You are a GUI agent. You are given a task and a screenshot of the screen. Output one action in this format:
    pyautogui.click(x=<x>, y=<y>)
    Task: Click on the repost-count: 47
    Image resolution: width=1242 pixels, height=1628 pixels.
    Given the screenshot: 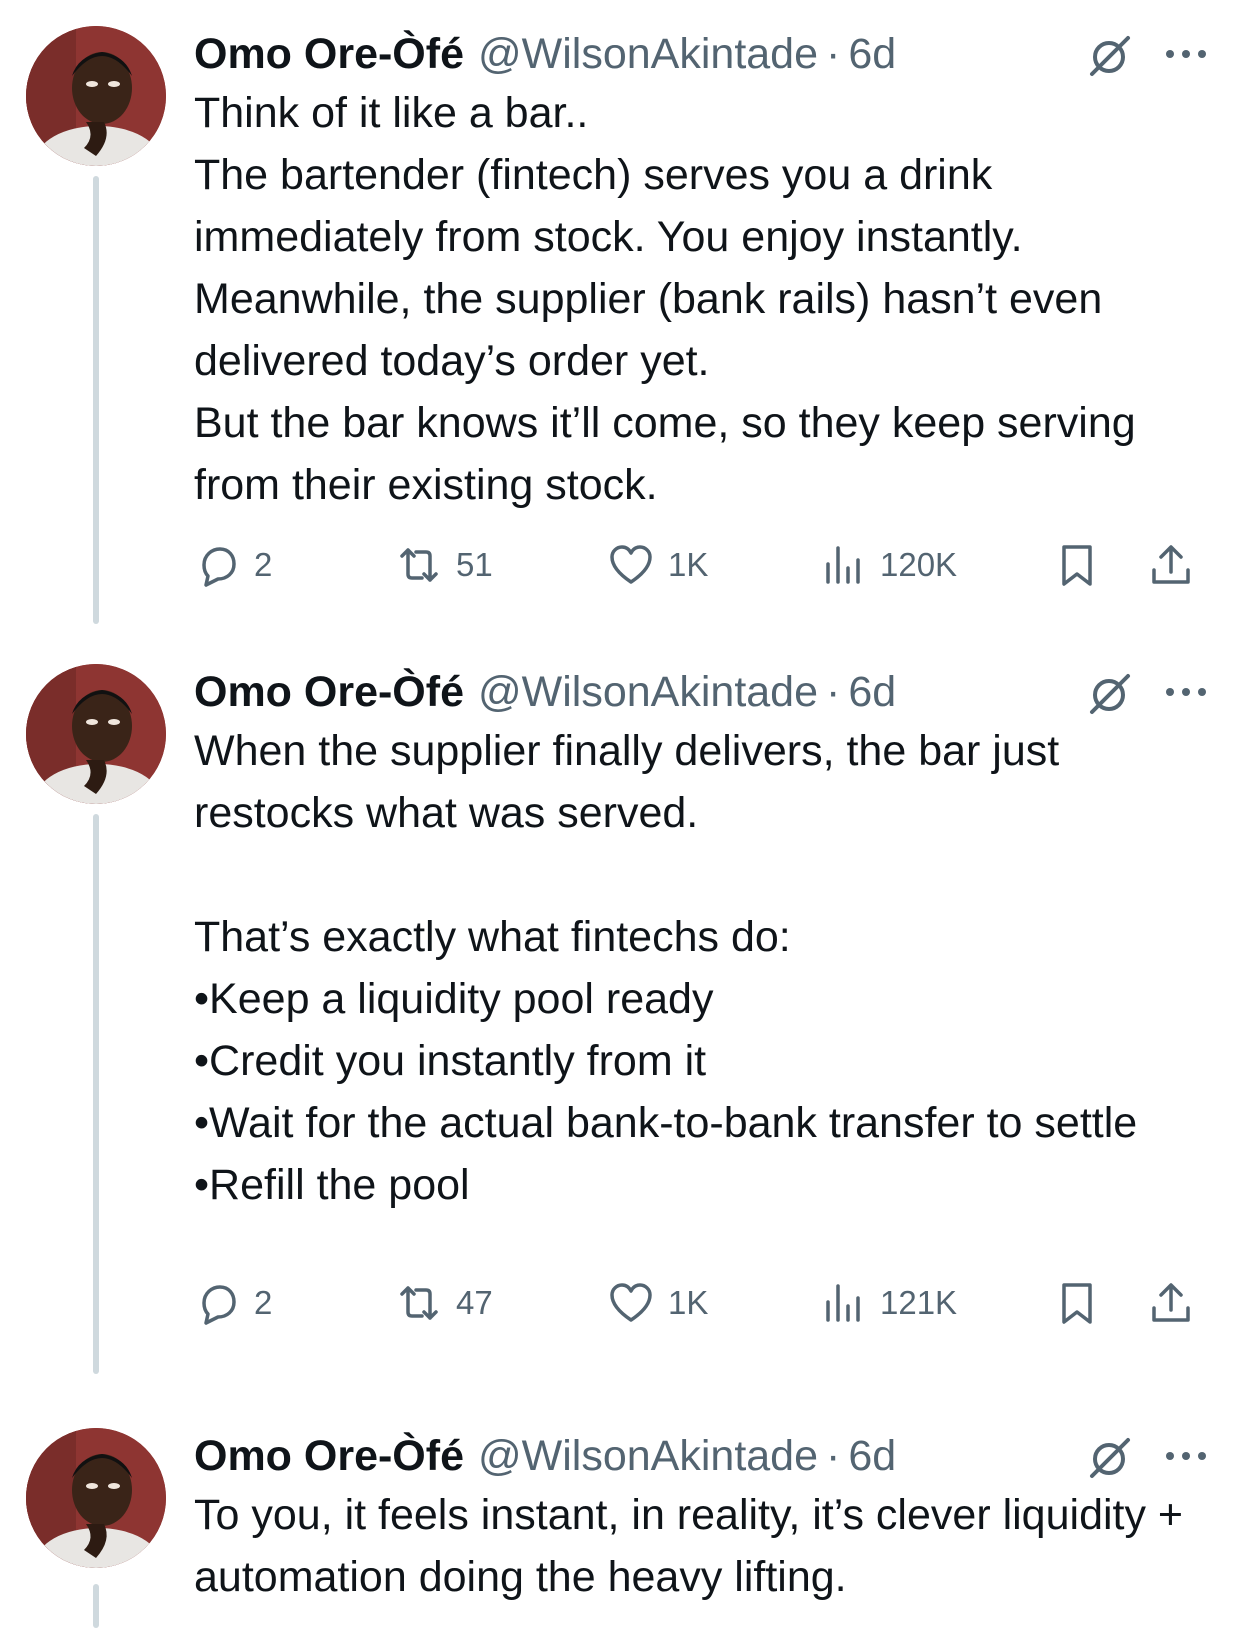 What is the action you would take?
    pyautogui.click(x=474, y=1302)
    